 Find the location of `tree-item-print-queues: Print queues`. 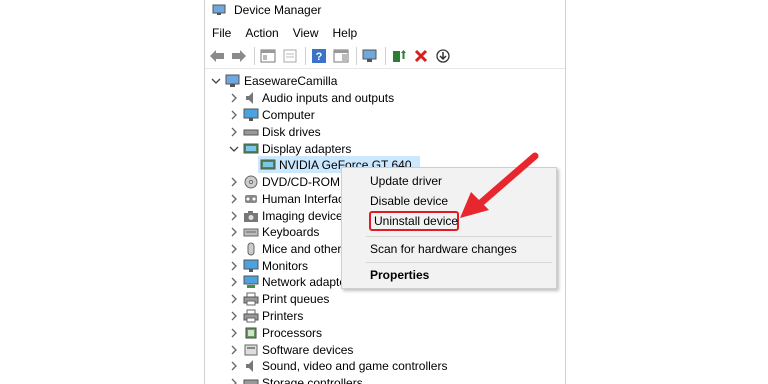

tree-item-print-queues: Print queues is located at coordinates (278, 298).